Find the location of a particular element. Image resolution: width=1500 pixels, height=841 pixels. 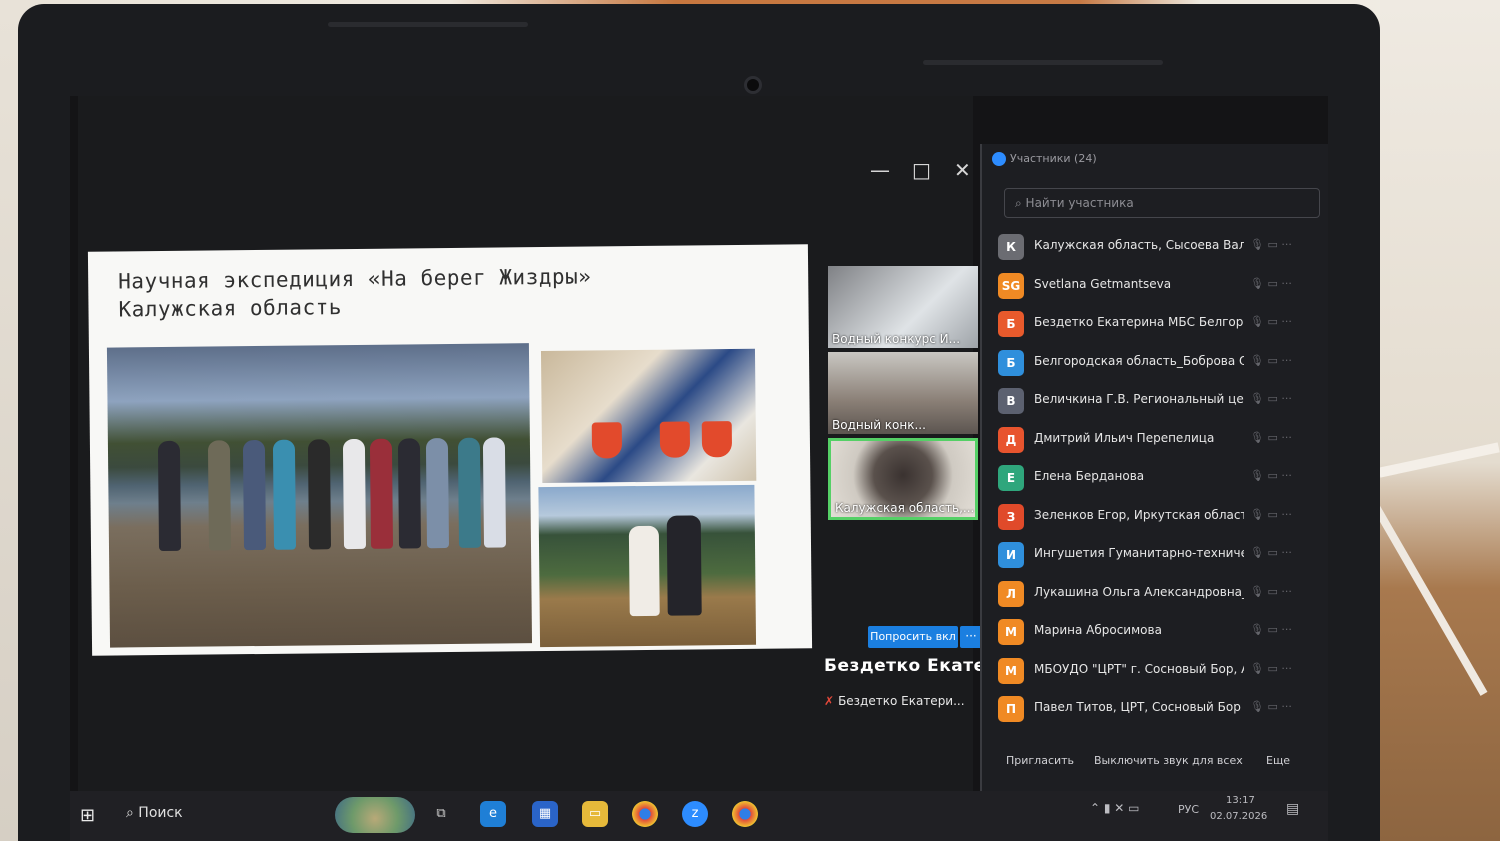

participant-avatar: В is located at coordinates (1011, 401).